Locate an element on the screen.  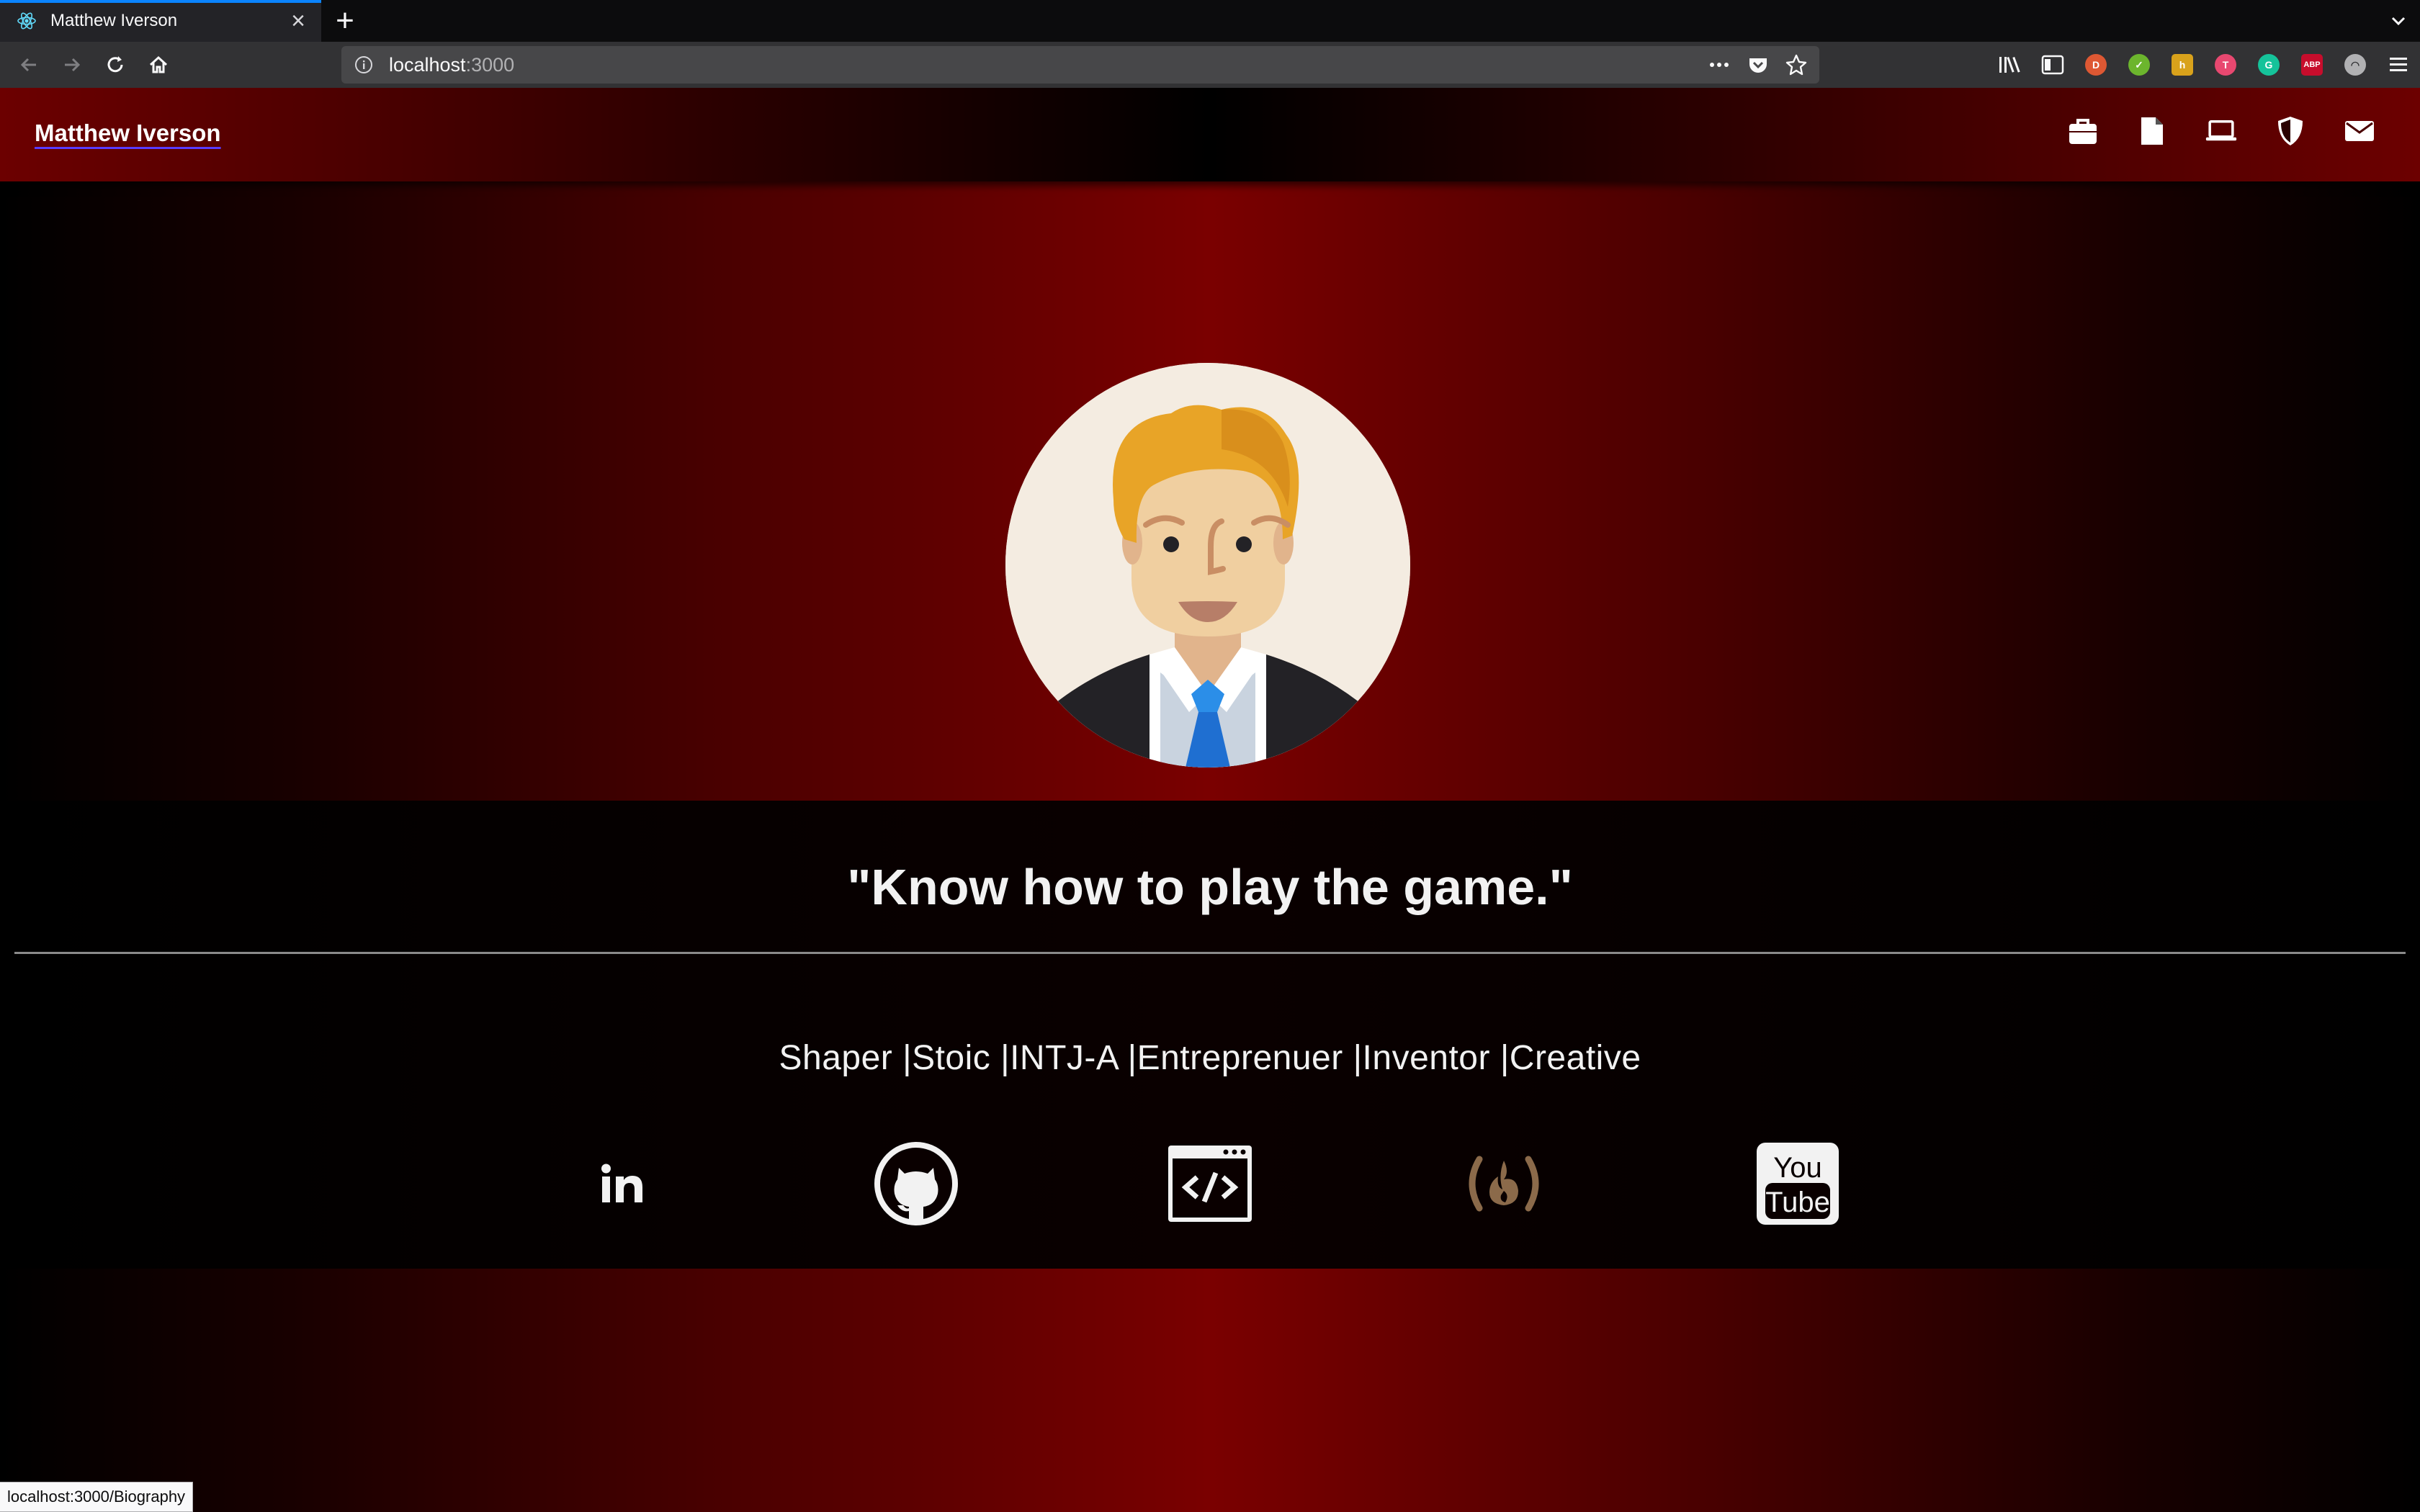
back-arrow-icon is located at coordinates (28, 65).